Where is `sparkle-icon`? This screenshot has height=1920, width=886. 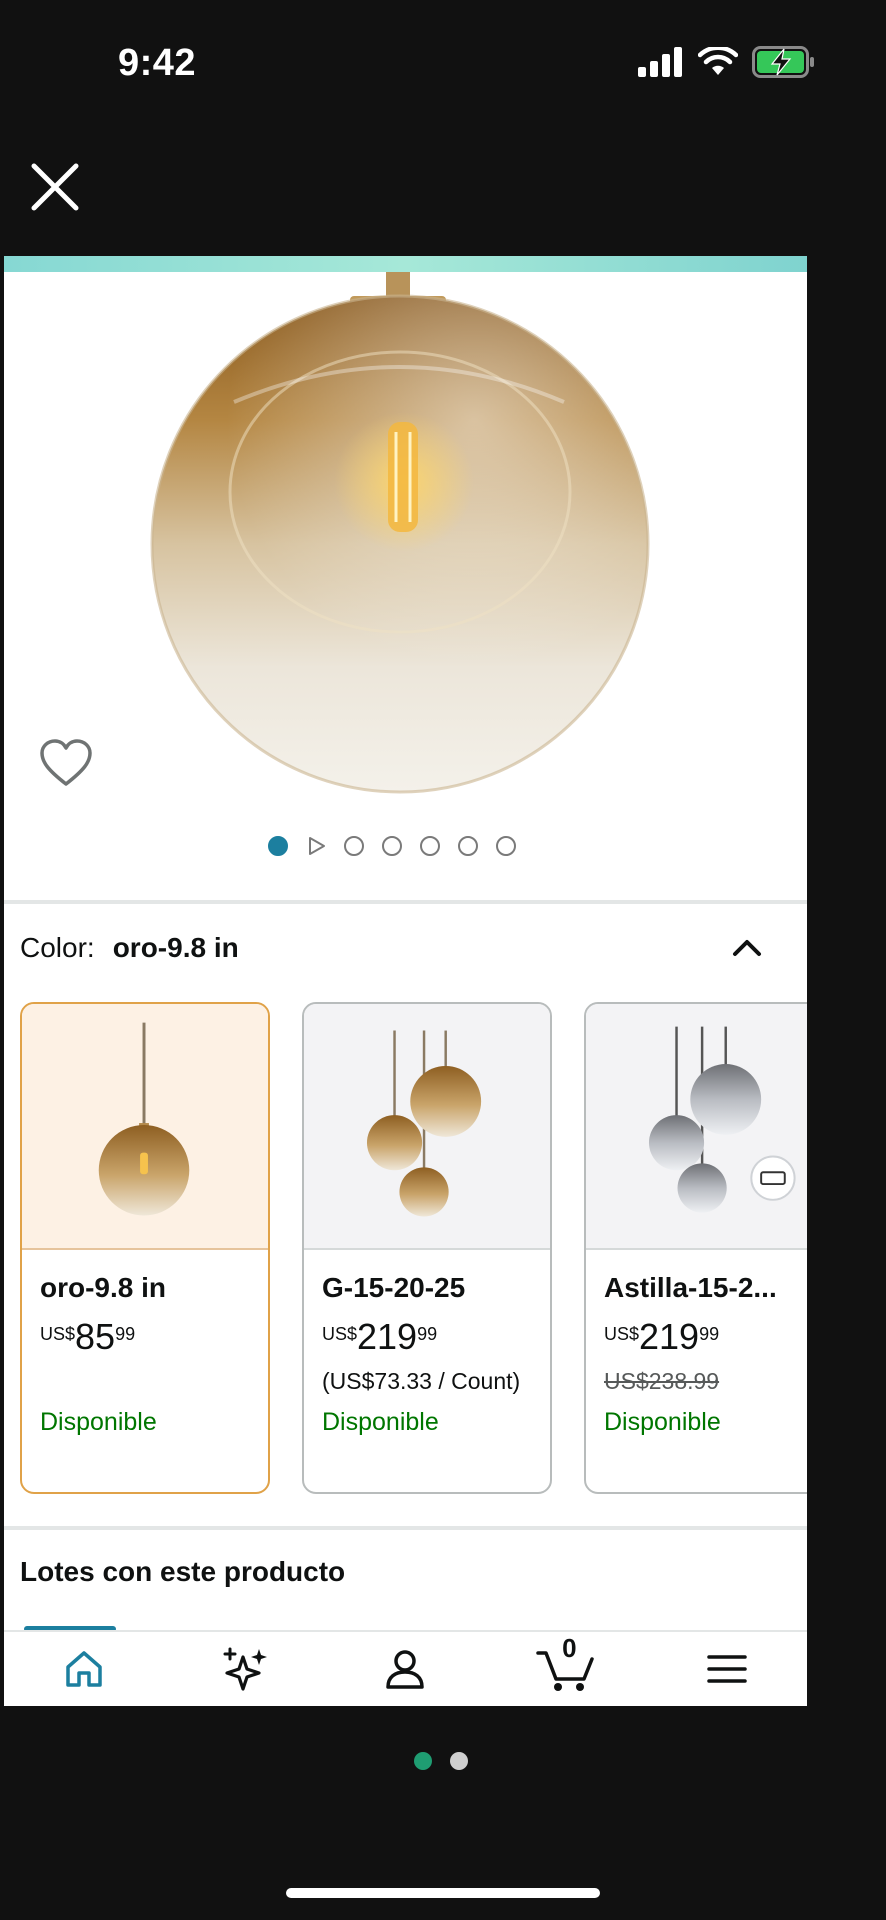 sparkle-icon is located at coordinates (245, 1669).